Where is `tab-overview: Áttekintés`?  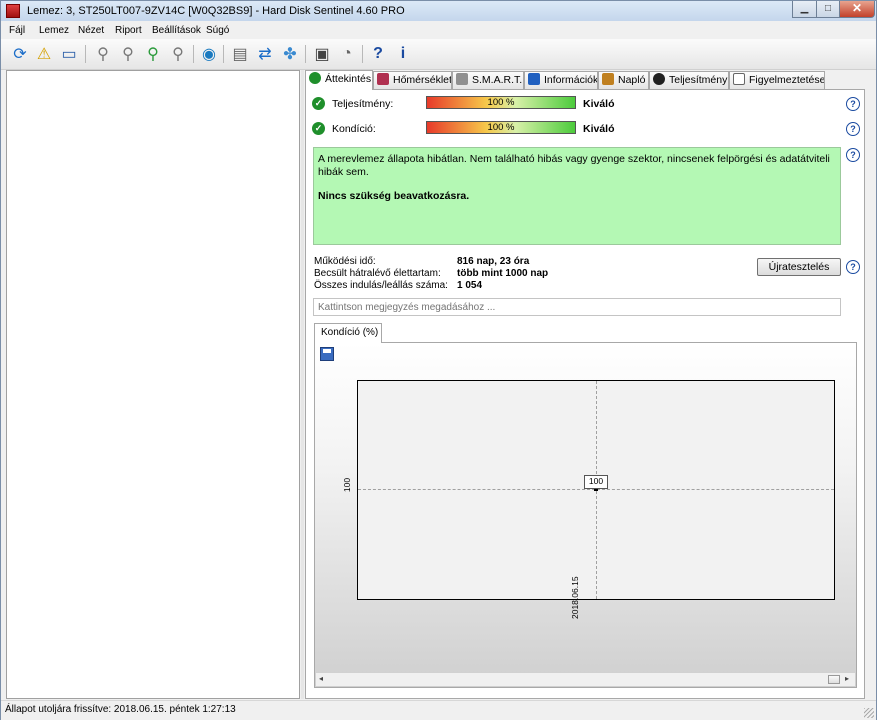
tab-overview: Áttekintés is located at coordinates (339, 80).